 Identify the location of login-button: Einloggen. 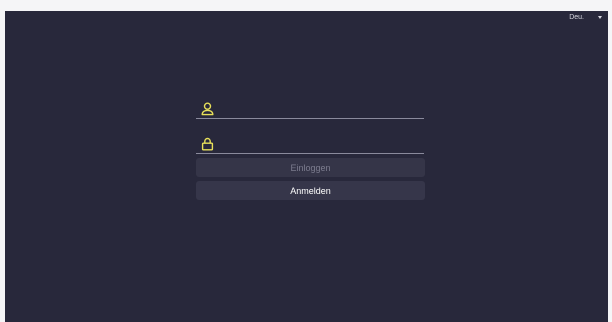
(310, 167).